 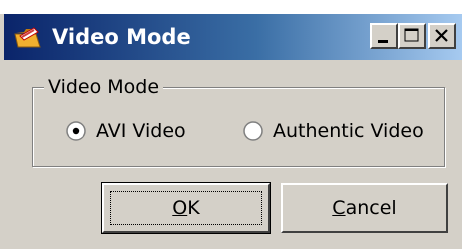 I want to click on maximize-icon, so click(x=411, y=35).